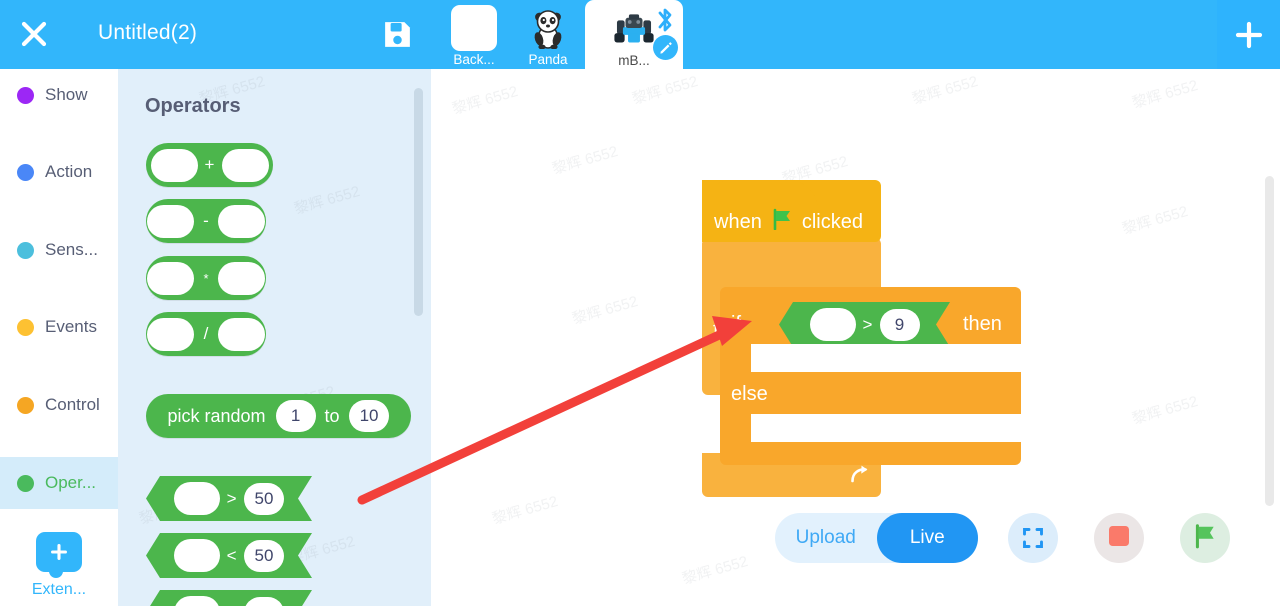 This screenshot has width=1280, height=606. Describe the element at coordinates (216, 415) in the screenshot. I see `pick-random-label: pick random` at that location.